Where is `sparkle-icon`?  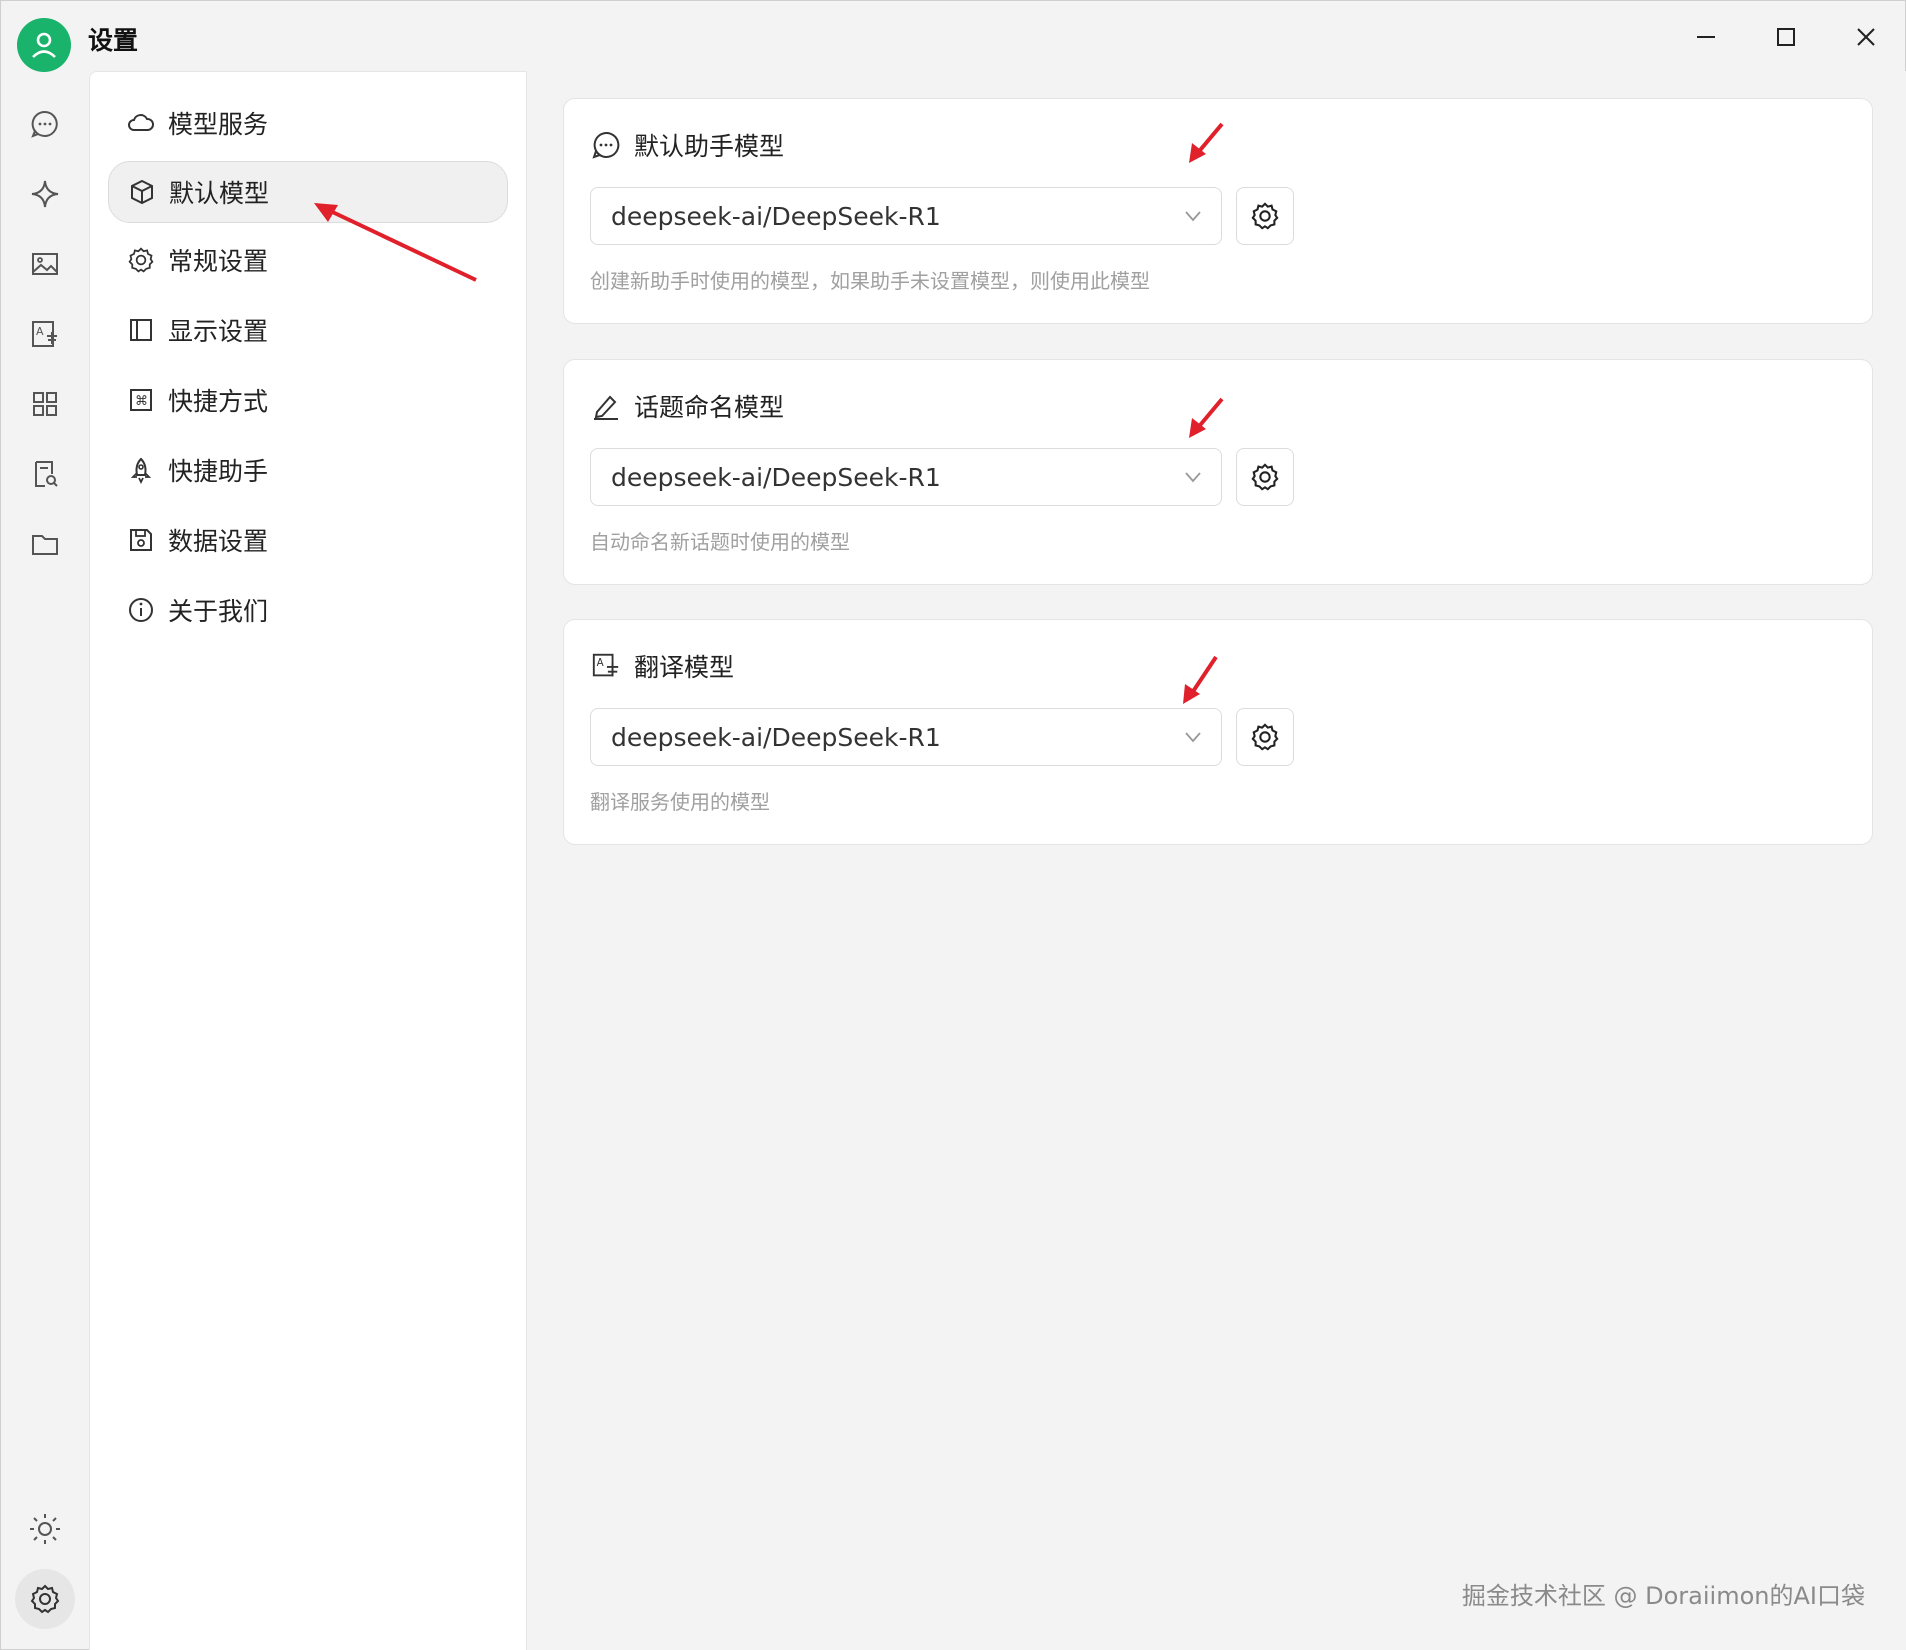 sparkle-icon is located at coordinates (45, 194).